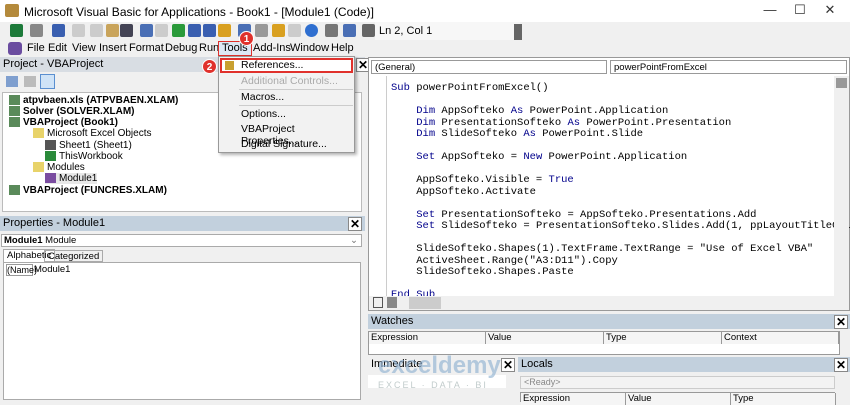 This screenshot has height=405, width=850. Describe the element at coordinates (181, 240) in the screenshot. I see `object-dropdown: Module1 Module ⌄` at that location.